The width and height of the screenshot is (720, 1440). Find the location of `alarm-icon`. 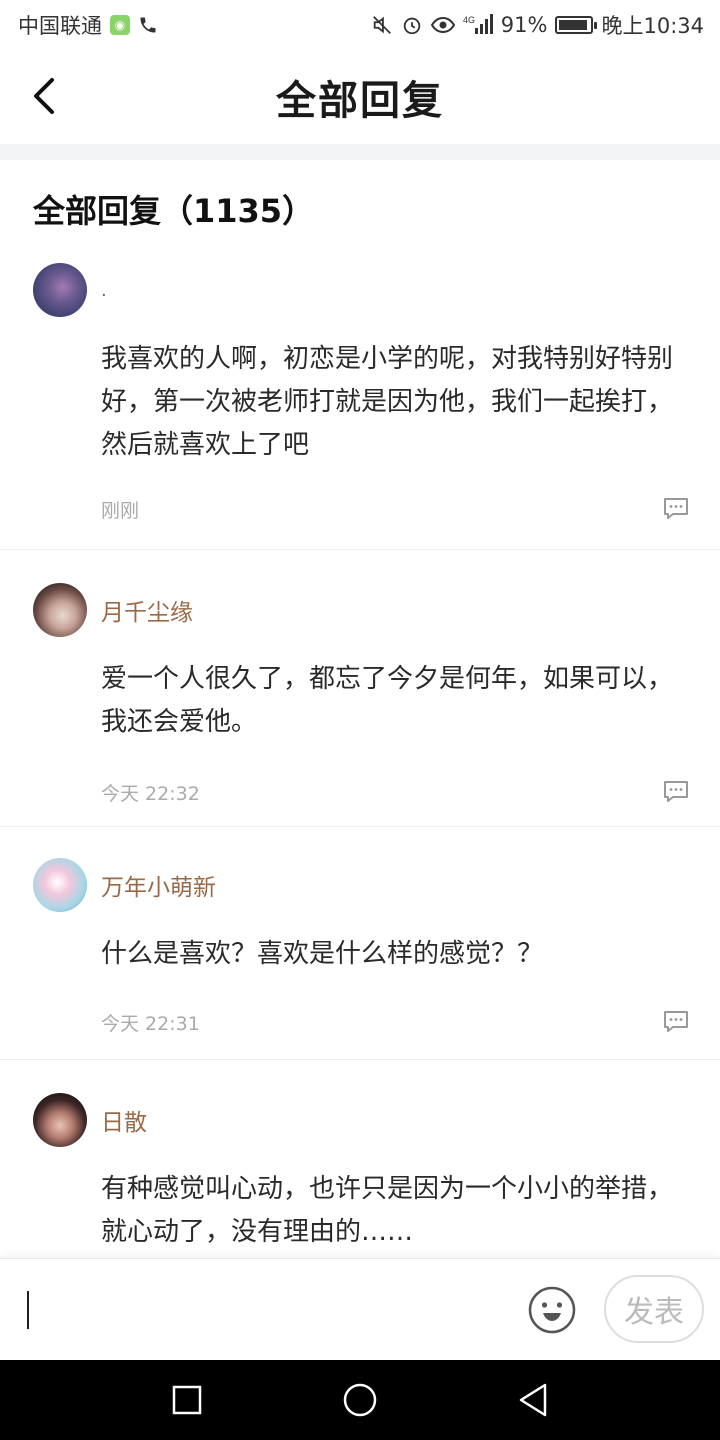

alarm-icon is located at coordinates (412, 25).